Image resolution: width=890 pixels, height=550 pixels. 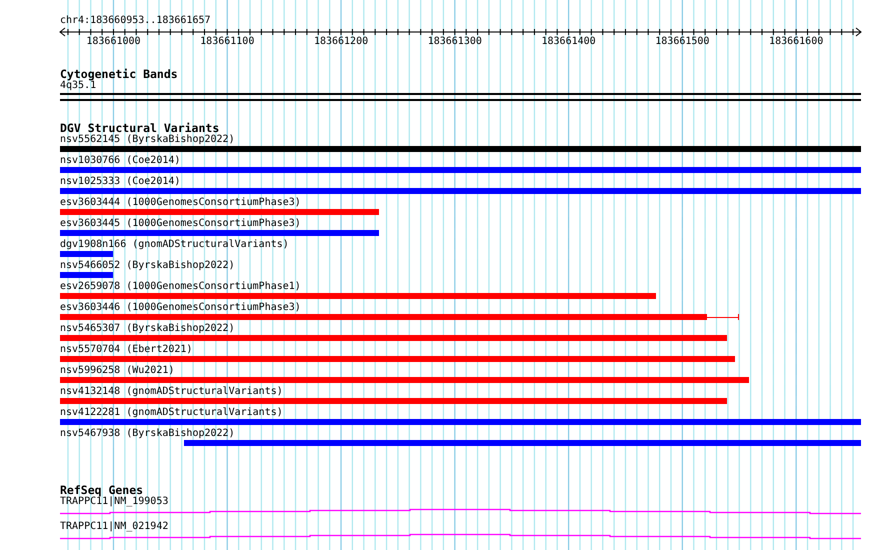 What do you see at coordinates (147, 329) in the screenshot?
I see `variant-label: nsv5465307 (ByrskaBishop2022)` at bounding box center [147, 329].